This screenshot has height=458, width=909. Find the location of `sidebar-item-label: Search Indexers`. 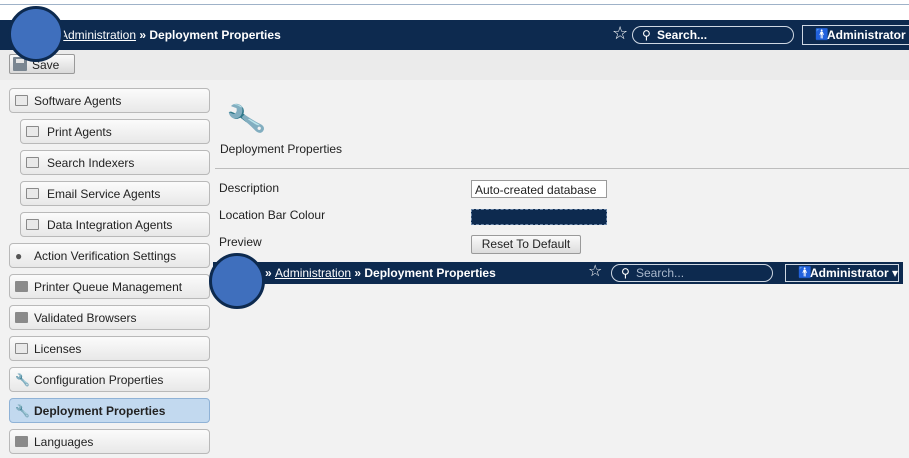

sidebar-item-label: Search Indexers is located at coordinates (91, 163).